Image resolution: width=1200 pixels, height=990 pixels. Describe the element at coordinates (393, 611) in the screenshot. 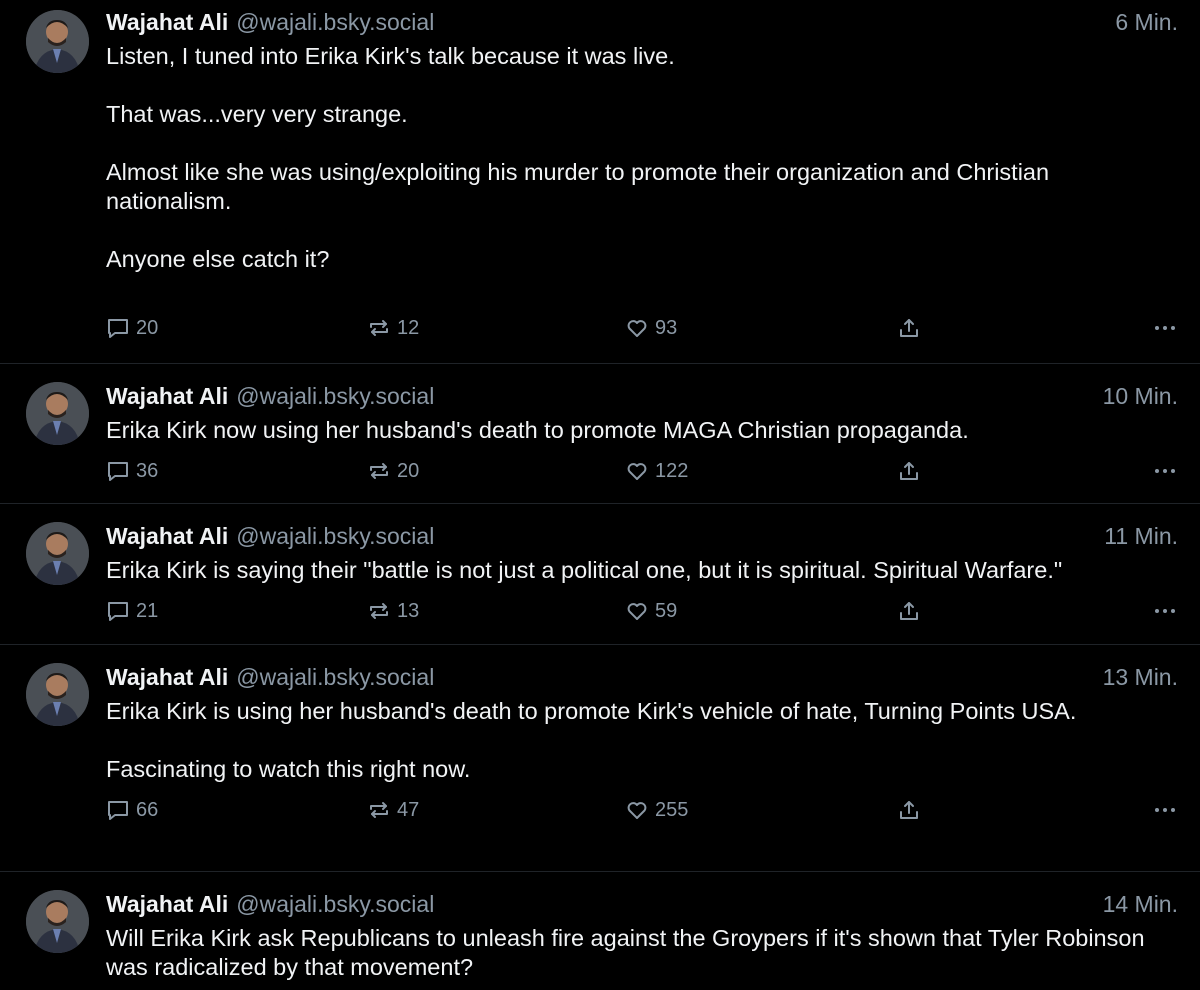

I see `repost-button: 13` at that location.